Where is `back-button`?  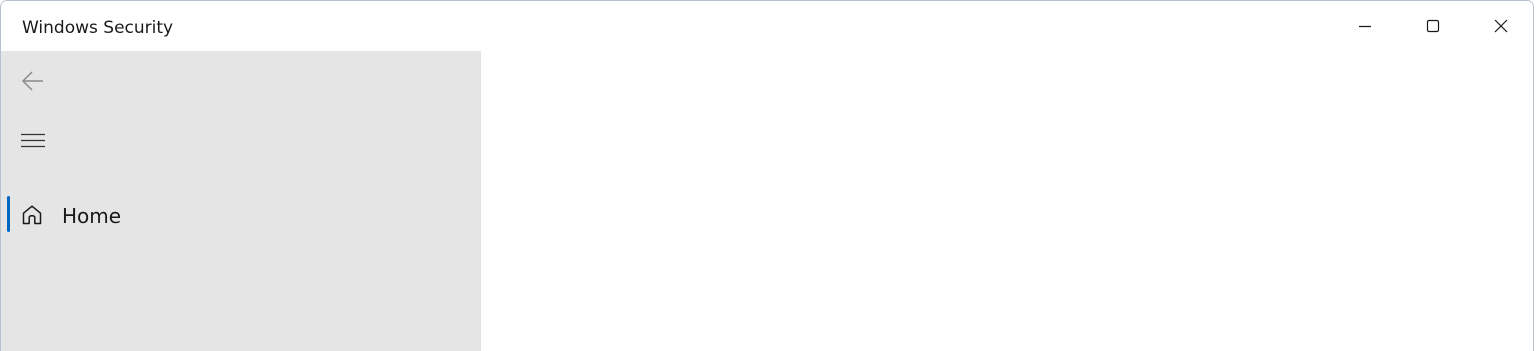
back-button is located at coordinates (33, 81).